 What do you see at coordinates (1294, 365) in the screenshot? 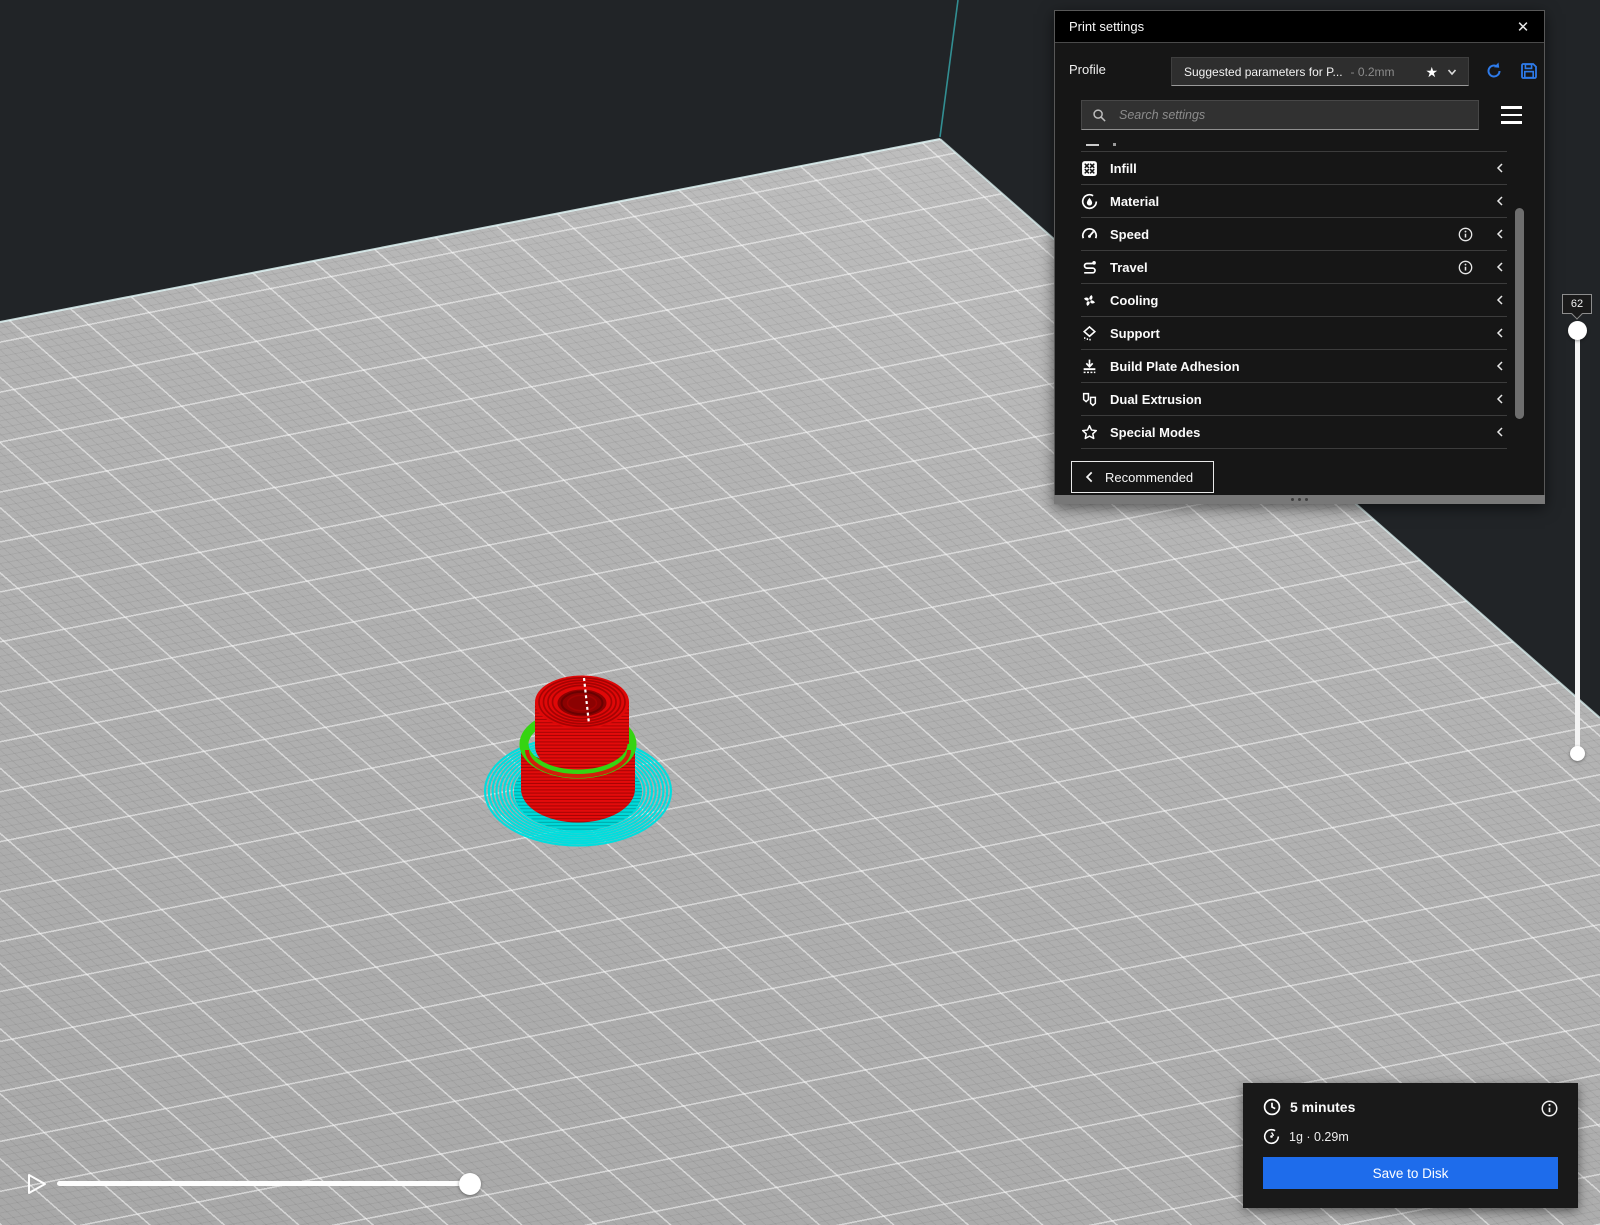
I see `category-row-build-plate-adhesion: Build Plate Adhesion` at bounding box center [1294, 365].